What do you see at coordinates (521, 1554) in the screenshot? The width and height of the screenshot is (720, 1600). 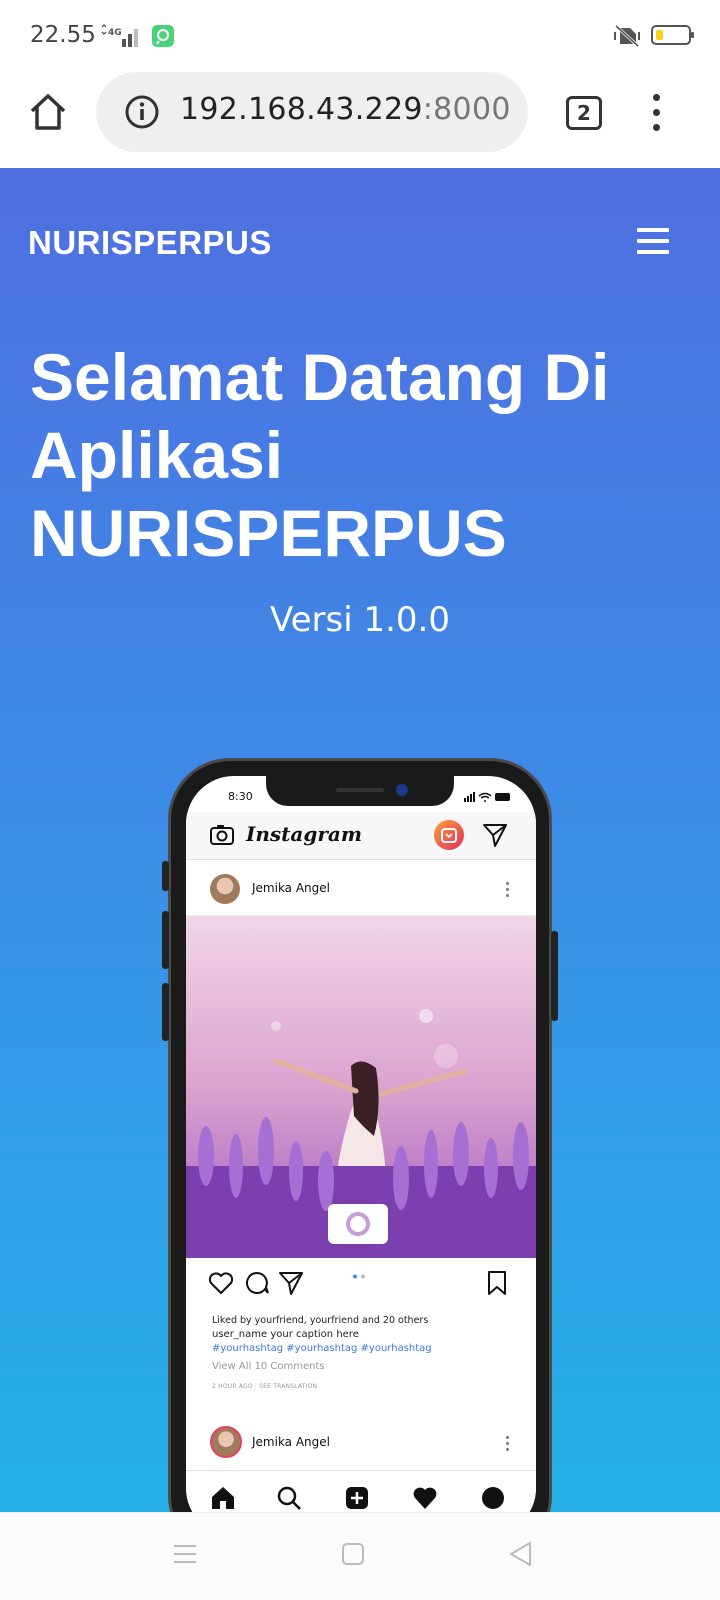 I see `back-icon` at bounding box center [521, 1554].